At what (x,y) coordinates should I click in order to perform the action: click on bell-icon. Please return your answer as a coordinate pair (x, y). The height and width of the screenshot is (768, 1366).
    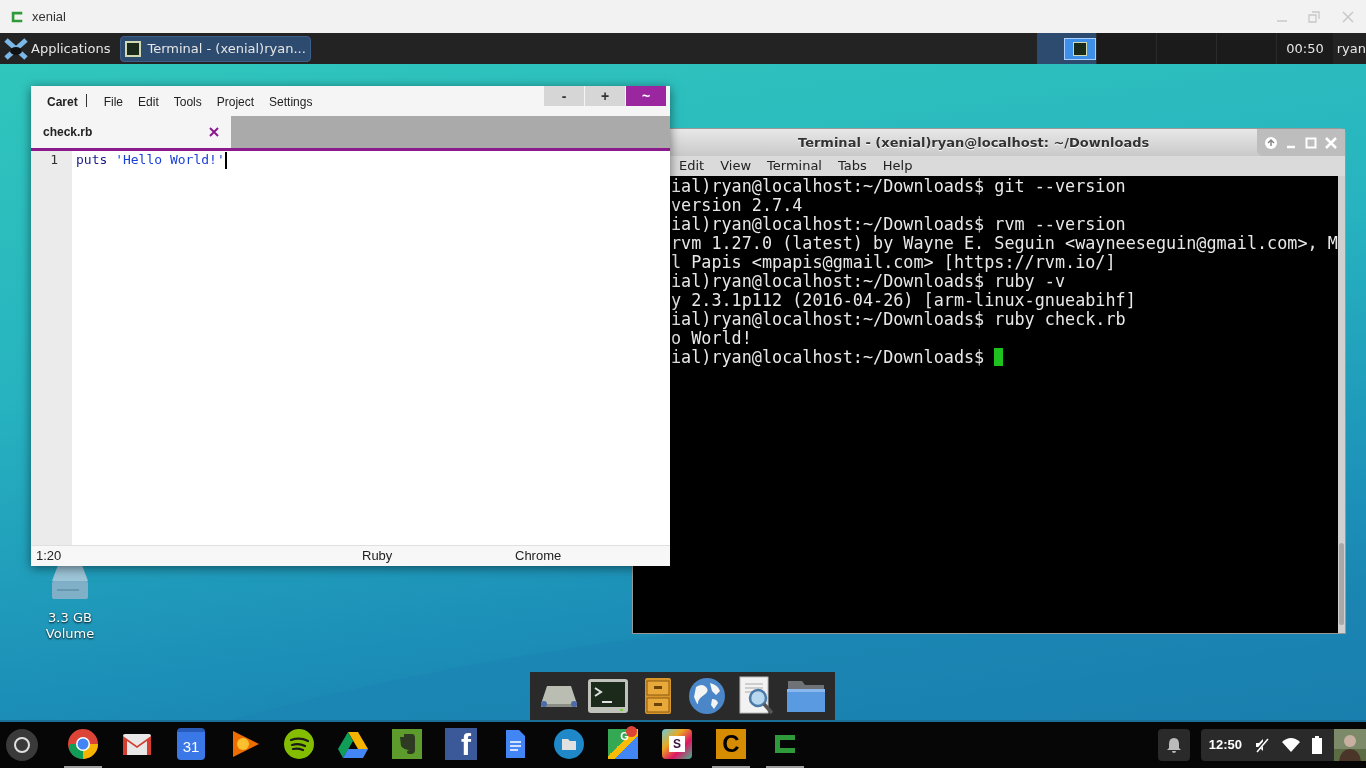
    Looking at the image, I should click on (1173, 745).